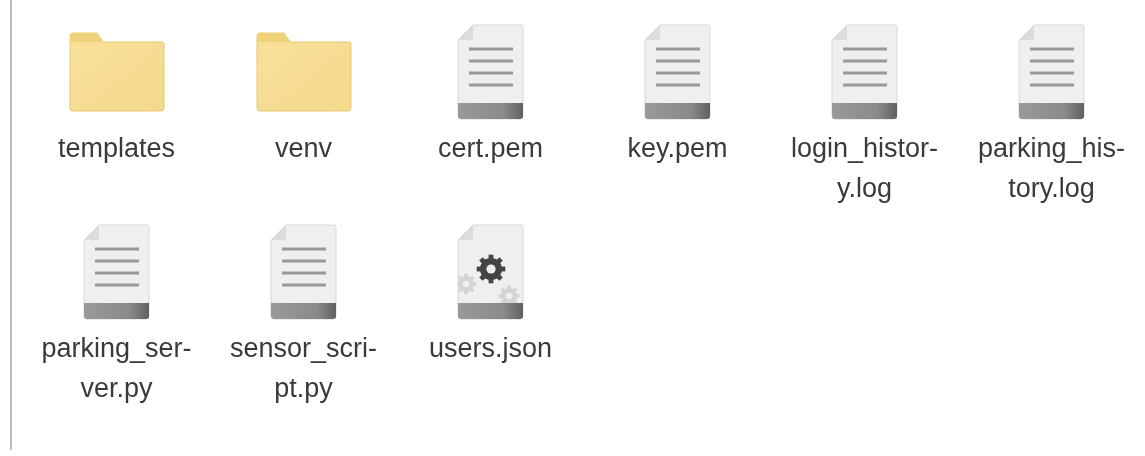 This screenshot has width=1145, height=456. Describe the element at coordinates (116, 148) in the screenshot. I see `file-name: templates` at that location.